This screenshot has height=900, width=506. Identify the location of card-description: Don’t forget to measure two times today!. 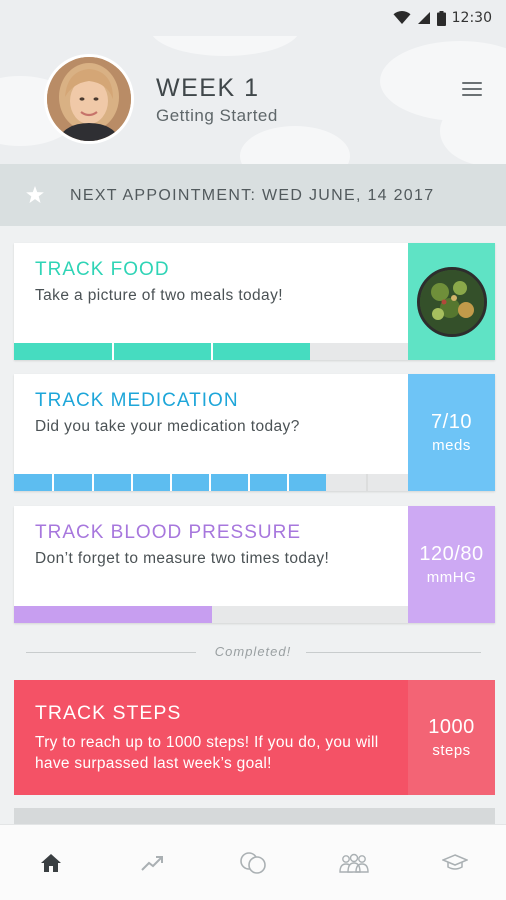
(182, 558).